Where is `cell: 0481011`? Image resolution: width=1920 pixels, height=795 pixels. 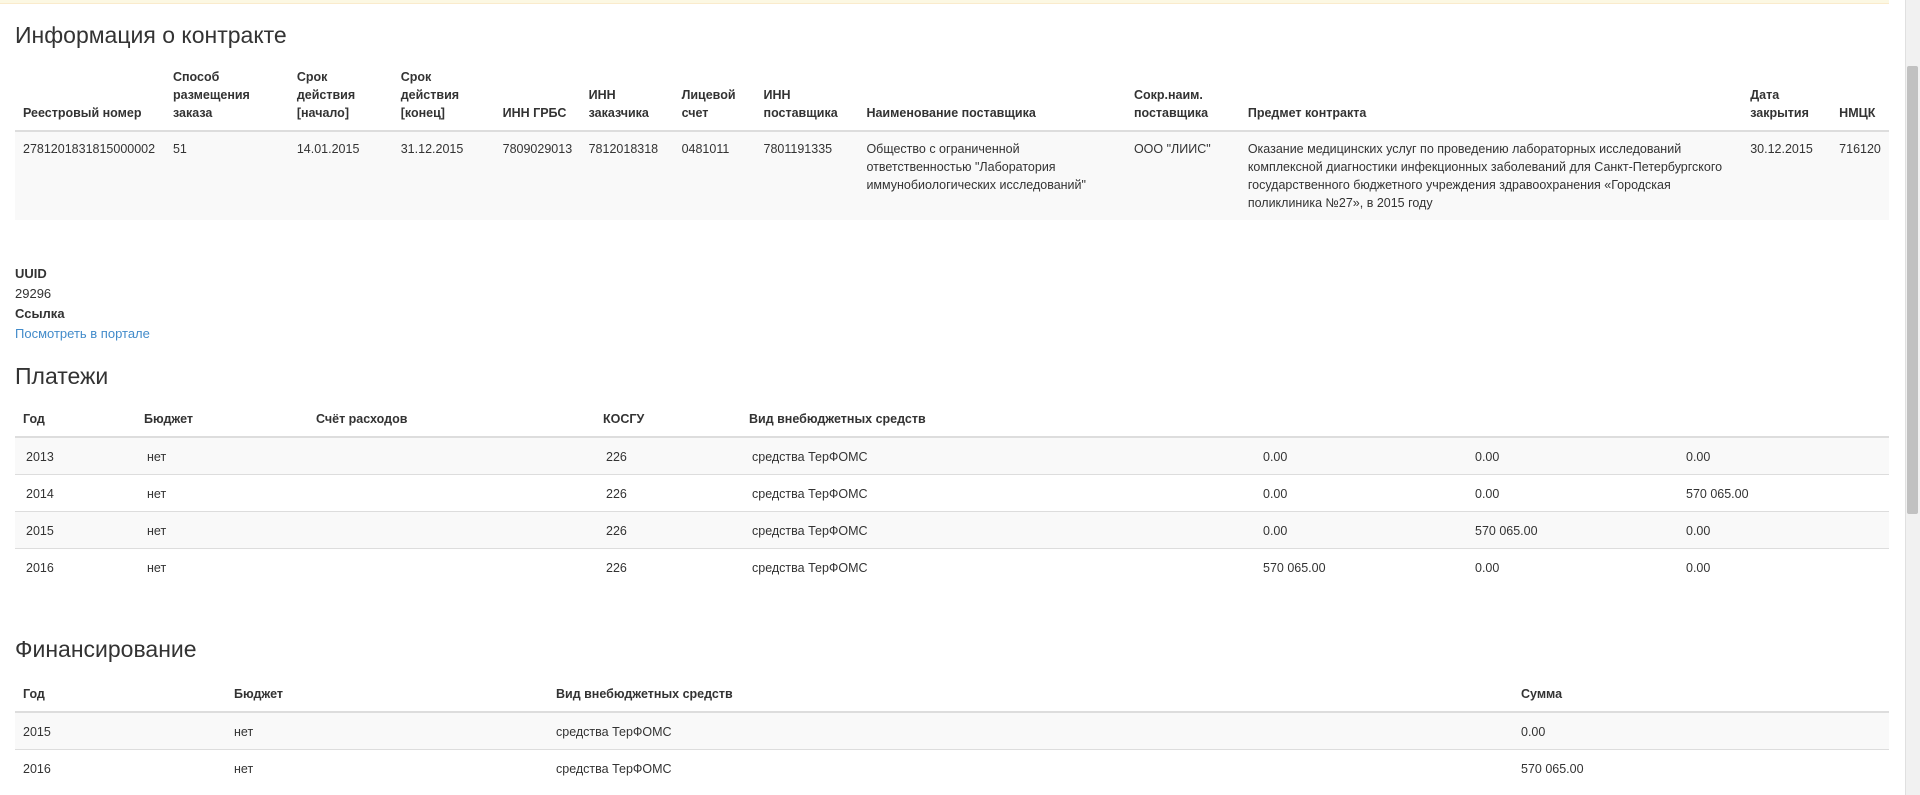
cell: 0481011 is located at coordinates (714, 175).